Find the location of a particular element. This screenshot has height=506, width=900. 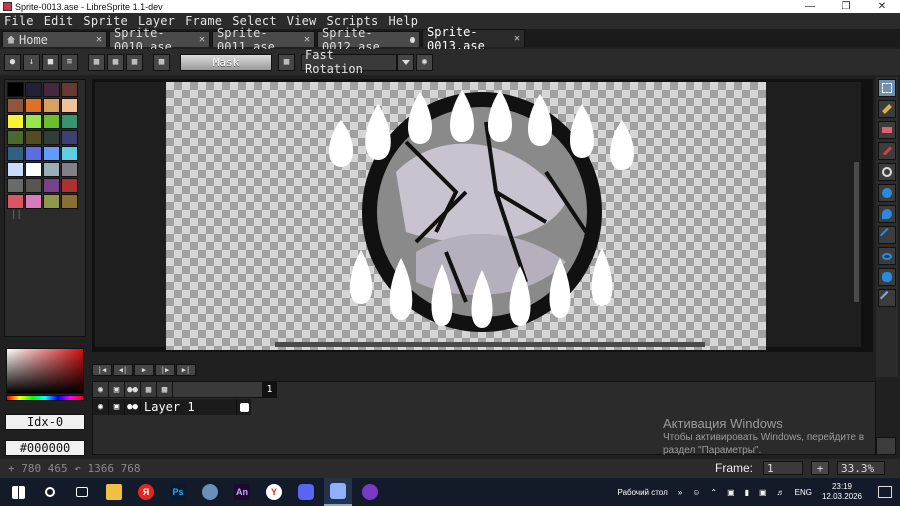

tab-sprite-0010: Sprite-0010.ase ✕ is located at coordinates (159, 40).